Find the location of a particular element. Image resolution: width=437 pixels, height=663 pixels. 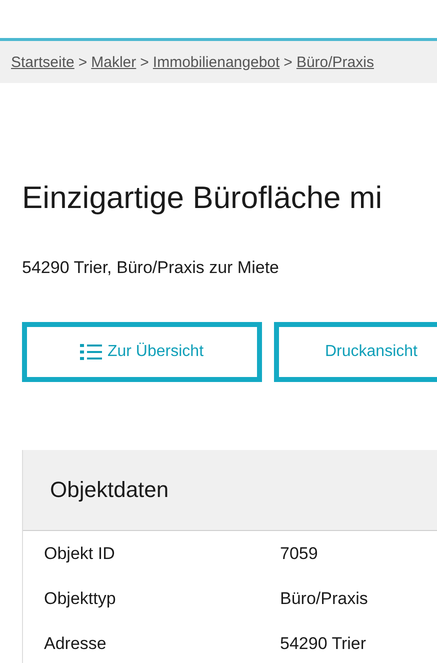

breadcrumb-link: Startseite is located at coordinates (42, 62).